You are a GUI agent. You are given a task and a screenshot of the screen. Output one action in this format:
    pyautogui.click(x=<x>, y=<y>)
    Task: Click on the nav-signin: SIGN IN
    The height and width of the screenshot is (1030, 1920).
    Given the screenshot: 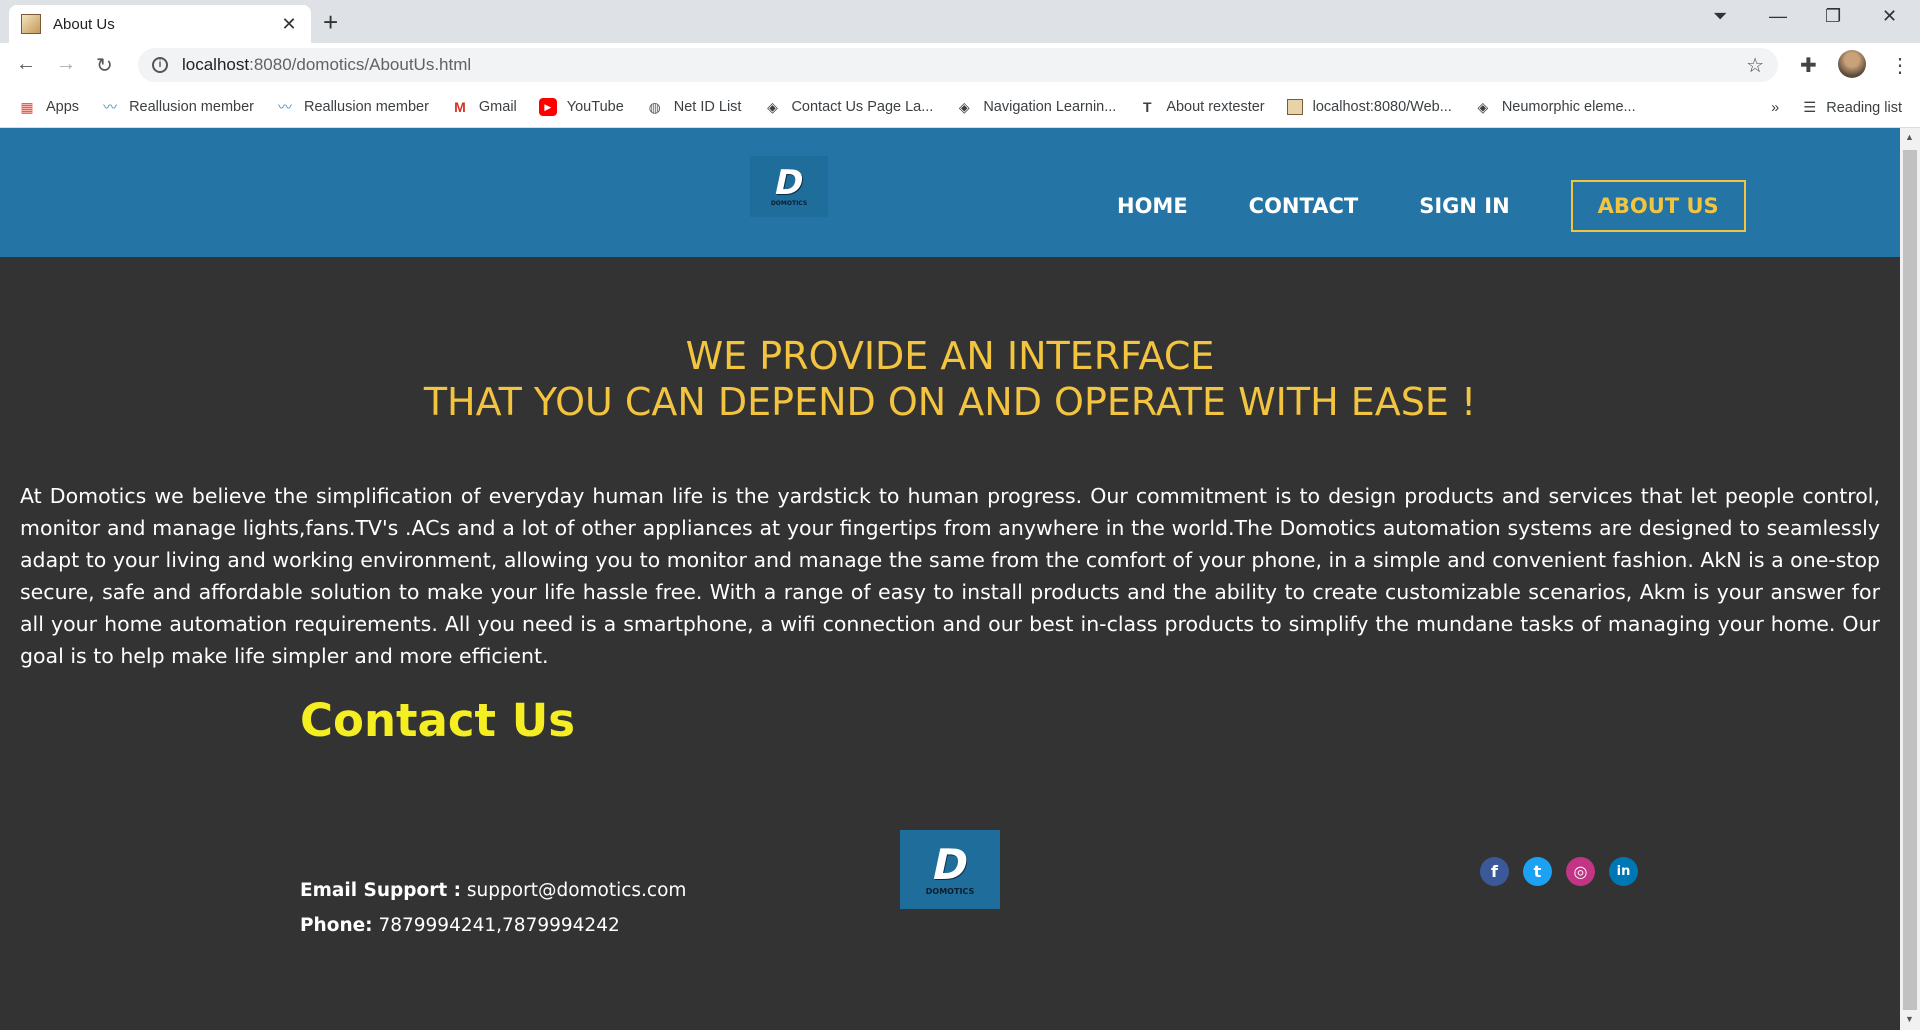 What is the action you would take?
    pyautogui.click(x=1464, y=206)
    